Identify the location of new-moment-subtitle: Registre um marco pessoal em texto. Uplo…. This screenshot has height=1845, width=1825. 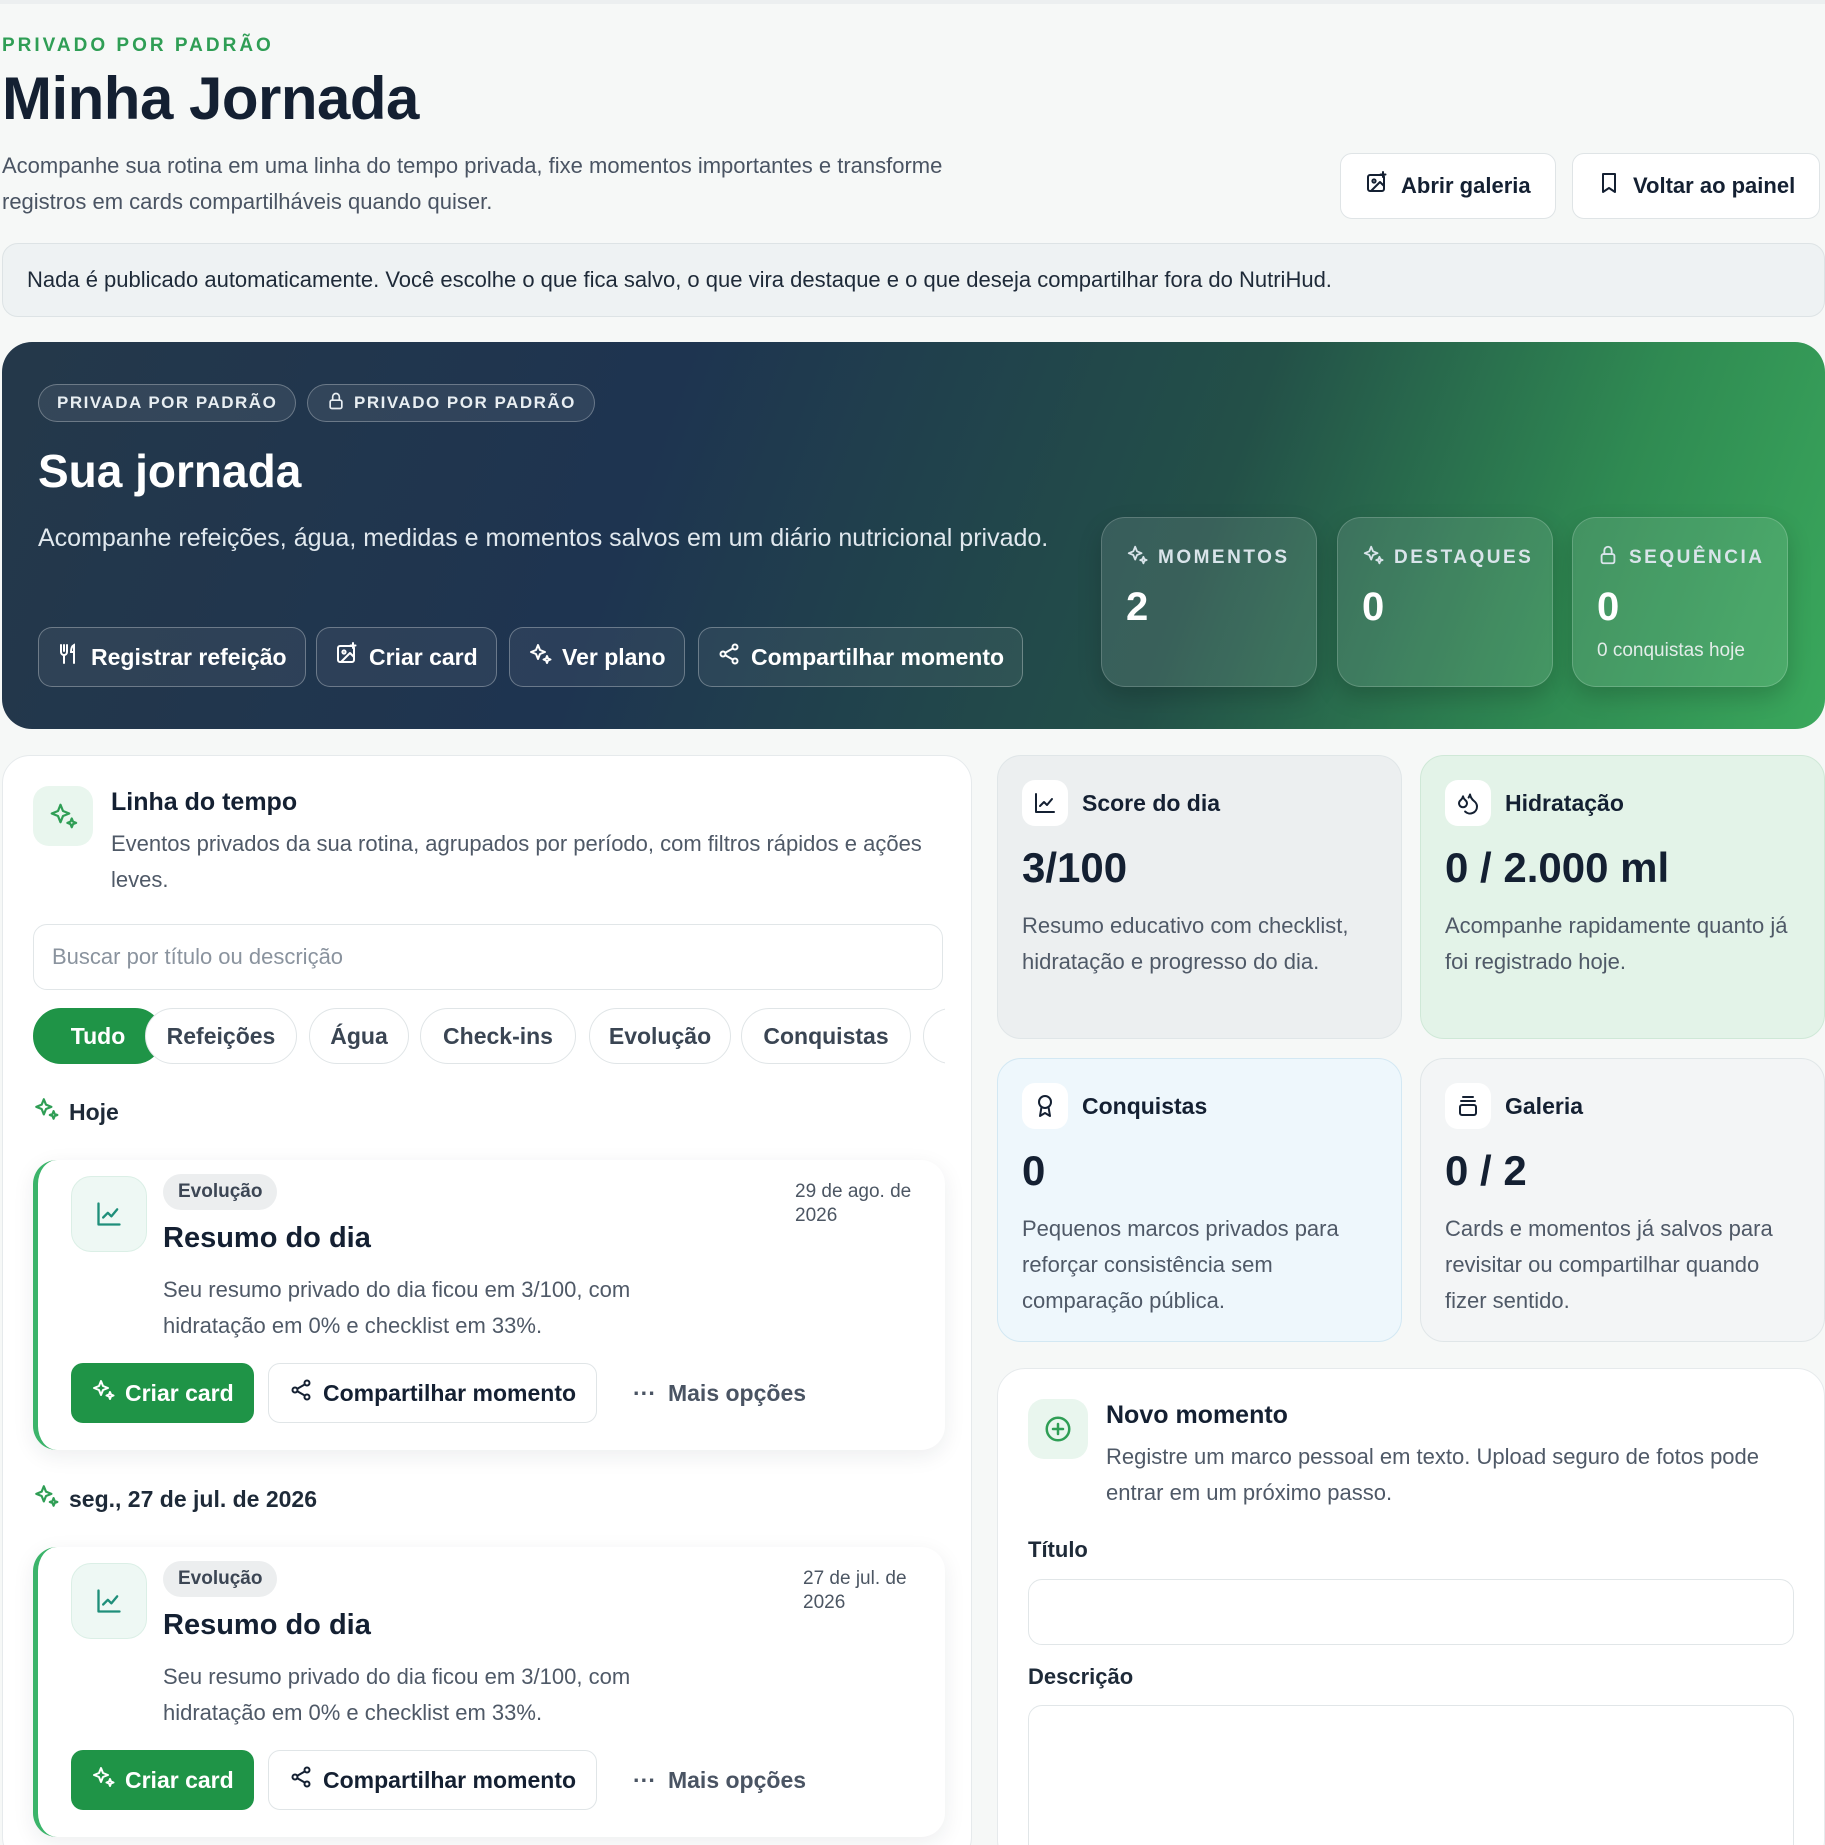
(1433, 1474).